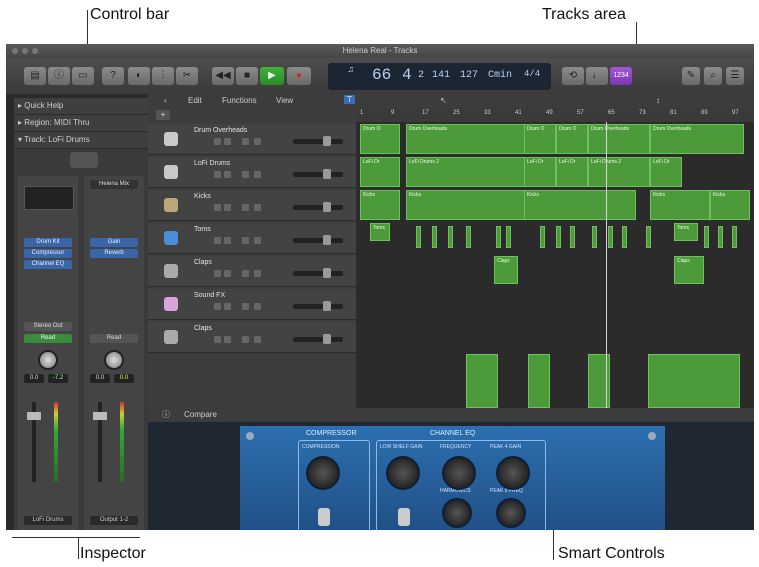  I want to click on inspector-button: ⓘ, so click(59, 76).